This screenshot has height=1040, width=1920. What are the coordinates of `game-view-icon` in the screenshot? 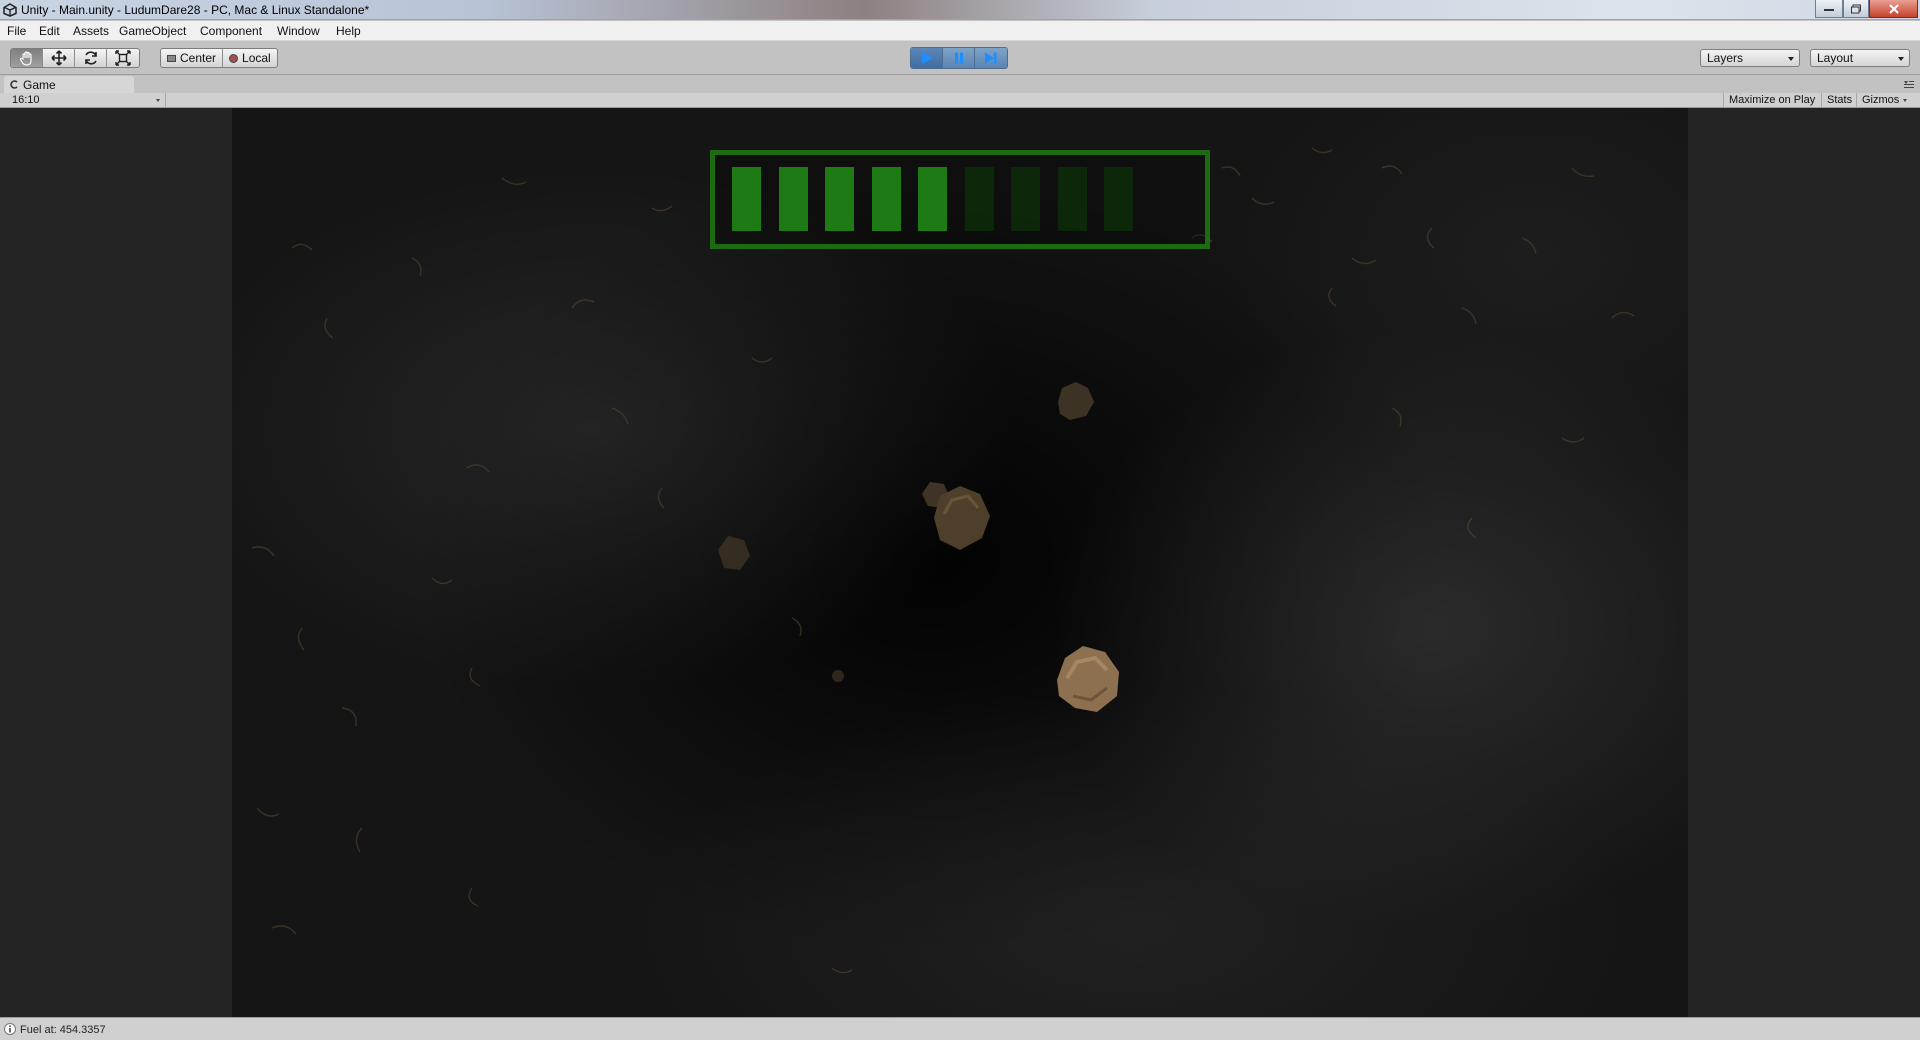 It's located at (14, 84).